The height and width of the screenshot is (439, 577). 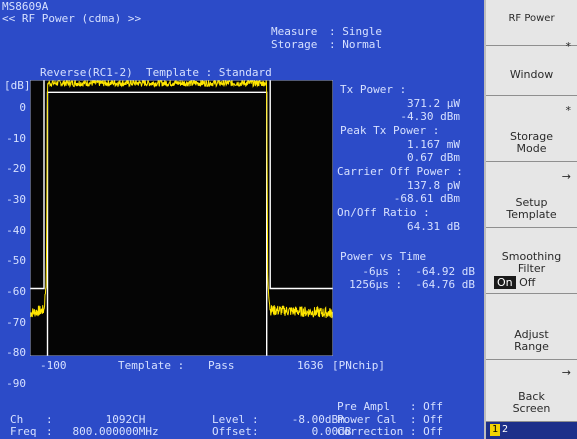 I want to click on softkey-menu-title: RF Power, so click(x=531, y=18).